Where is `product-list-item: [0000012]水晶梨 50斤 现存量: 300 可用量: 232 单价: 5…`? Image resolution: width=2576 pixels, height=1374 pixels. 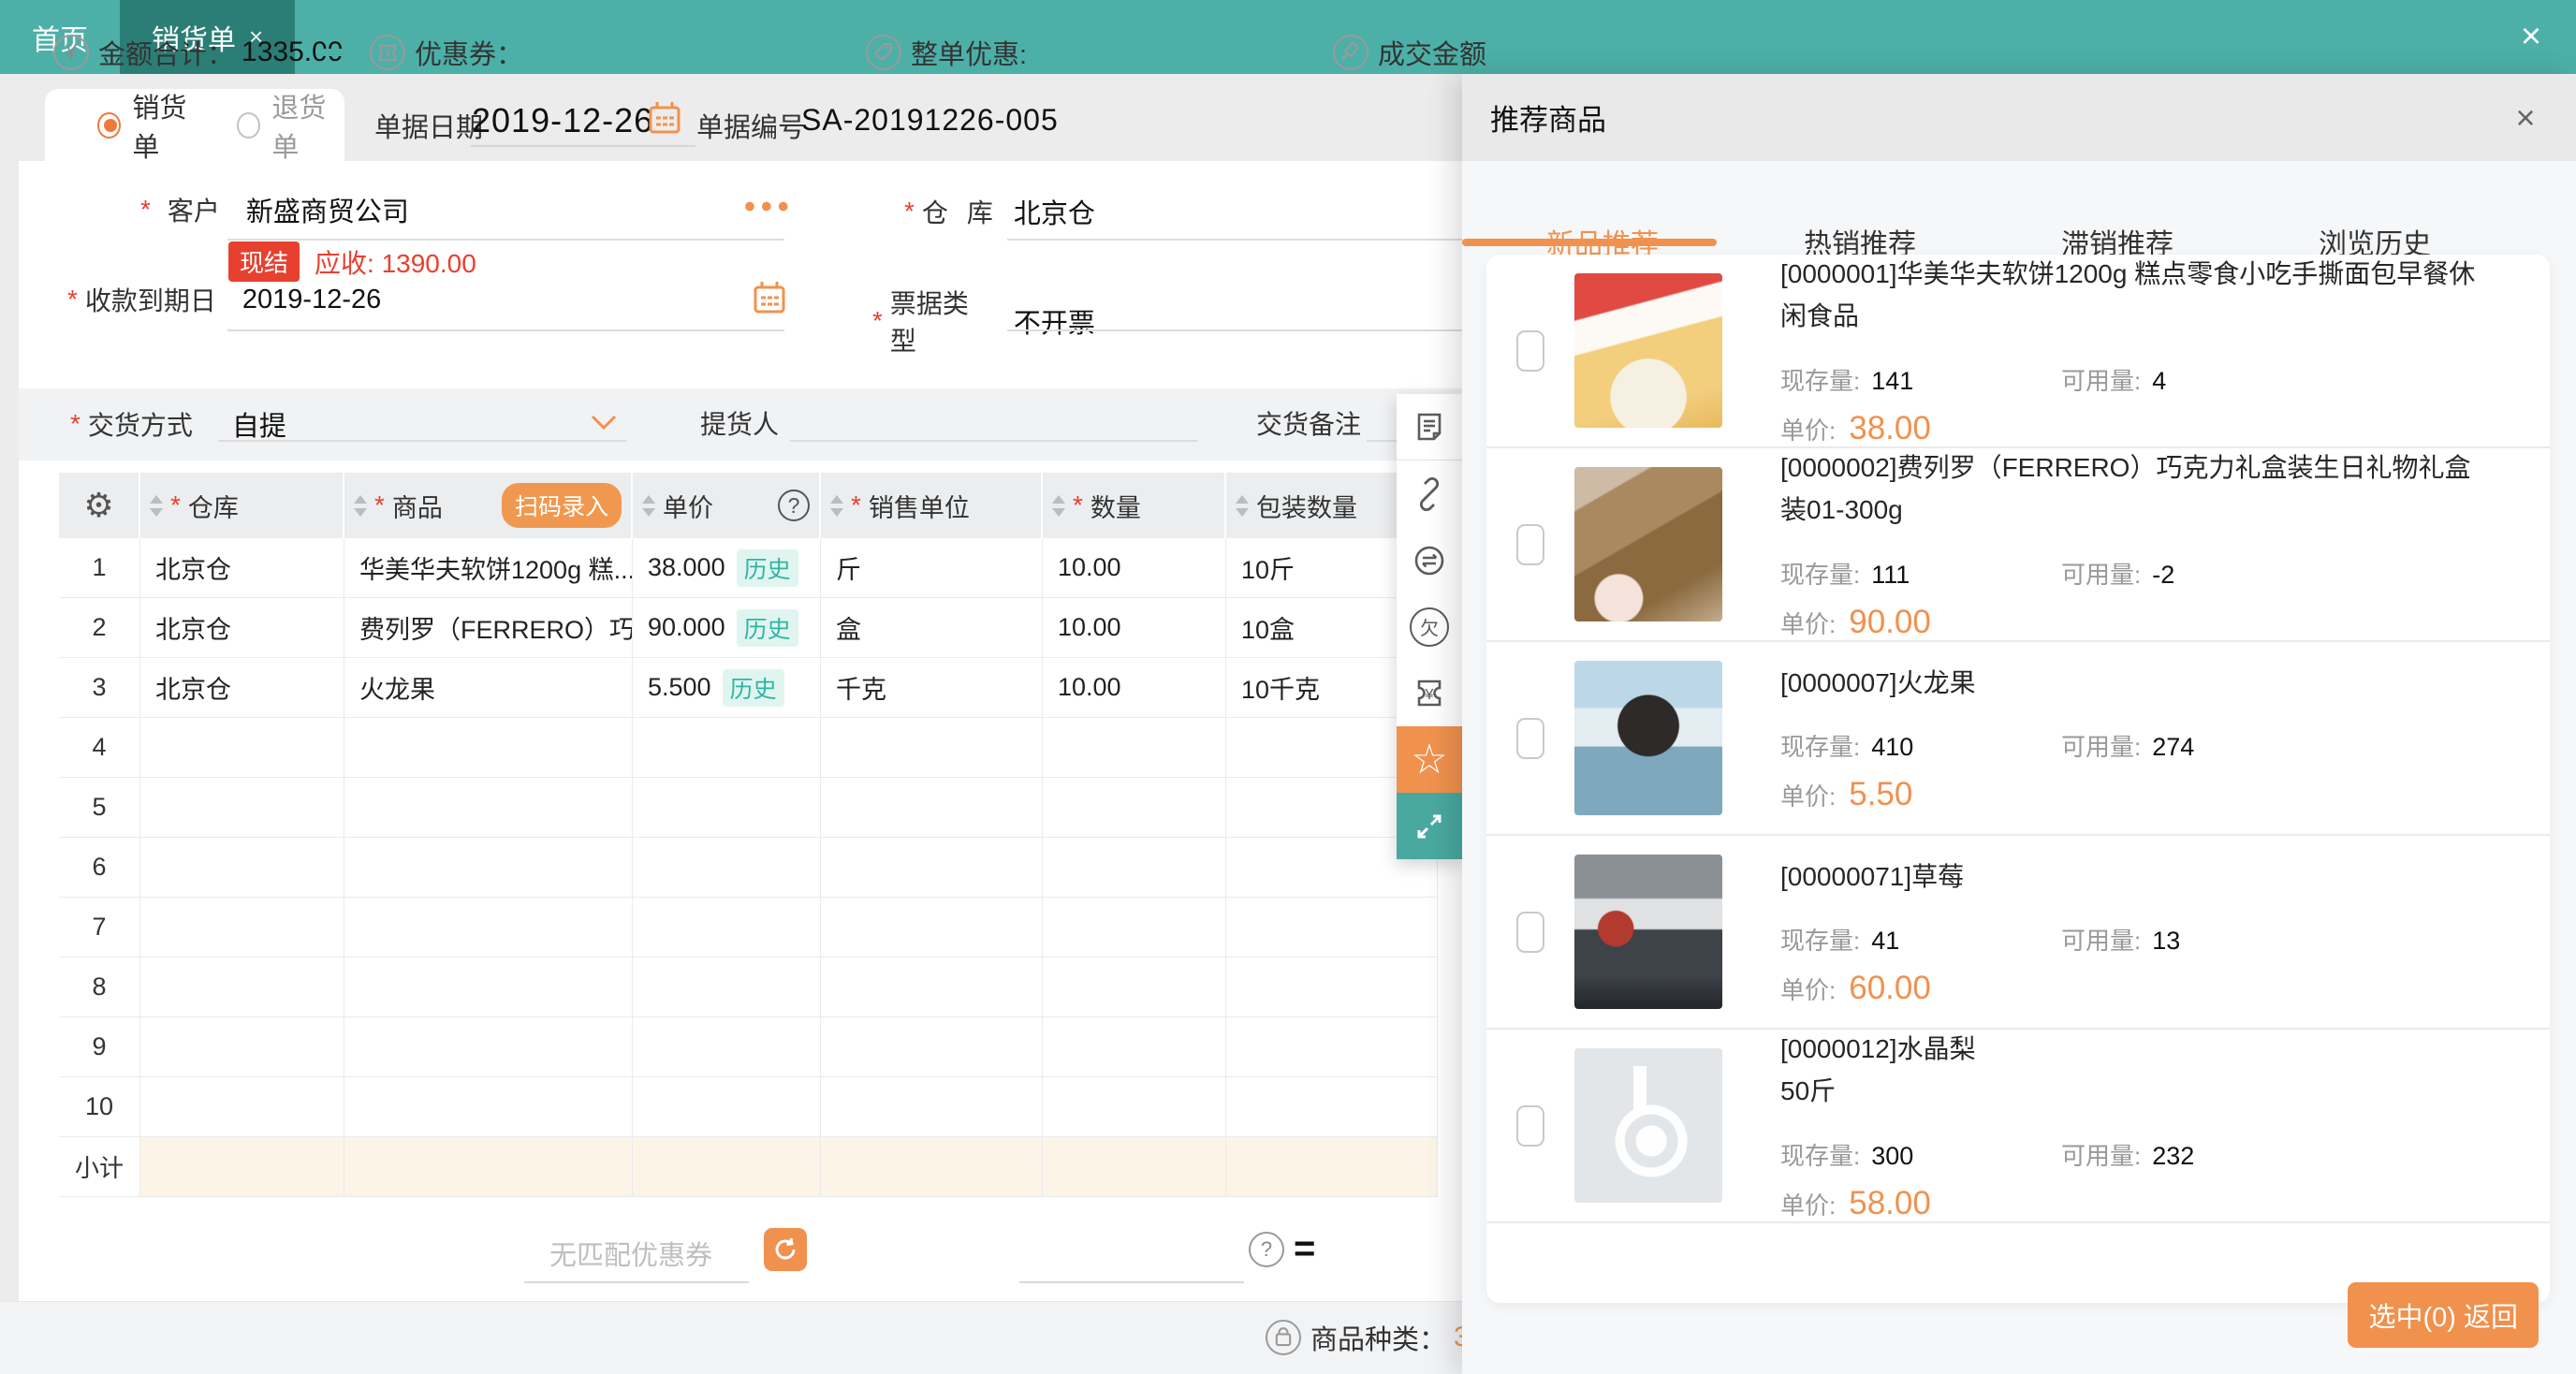 product-list-item: [0000012]水晶梨 50斤 现存量: 300 可用量: 232 单价: 5… is located at coordinates (2018, 1126).